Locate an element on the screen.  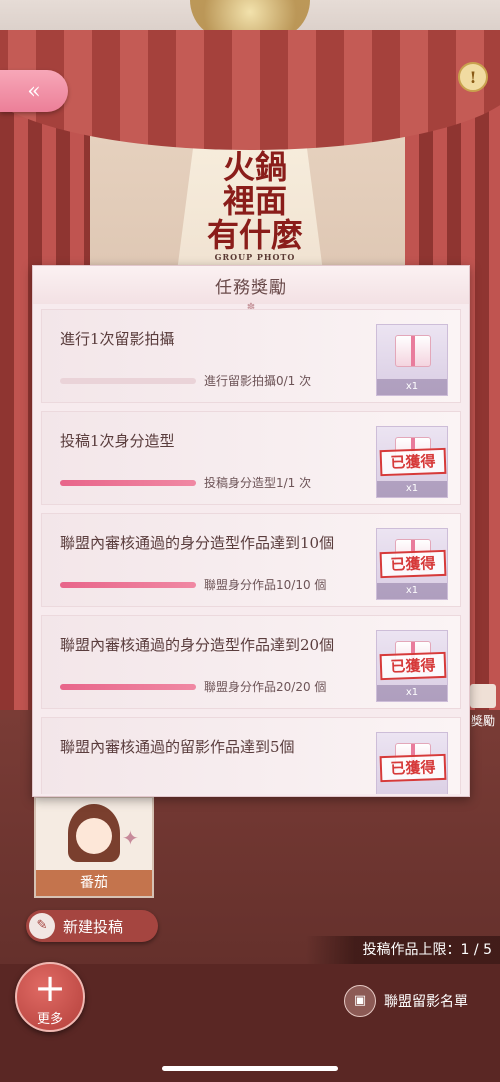
post-icon: ✎ is located at coordinates (42, 926).